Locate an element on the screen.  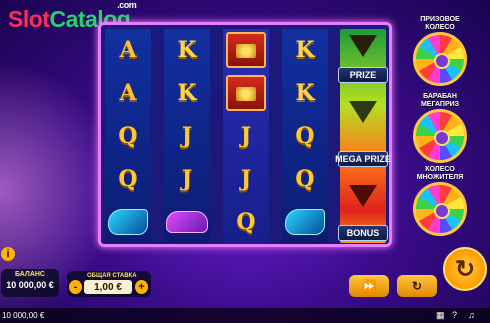
autoplay-button: ↻ is located at coordinates (417, 286).